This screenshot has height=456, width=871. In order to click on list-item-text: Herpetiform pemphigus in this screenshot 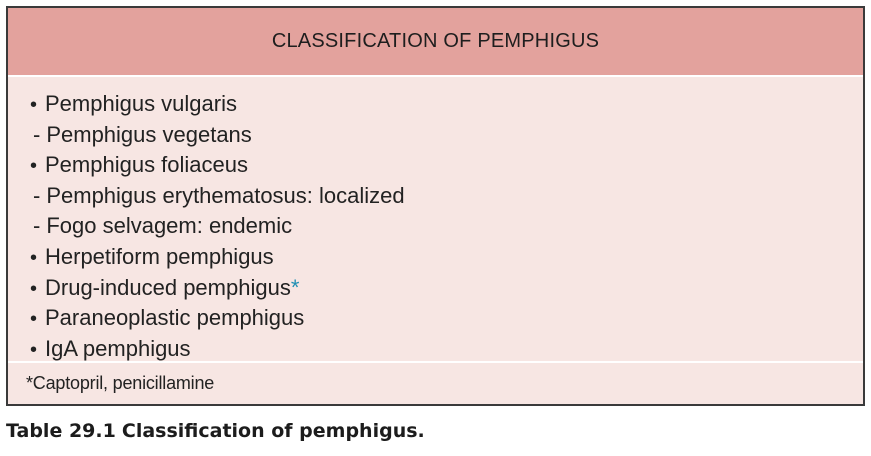, I will do `click(159, 256)`.